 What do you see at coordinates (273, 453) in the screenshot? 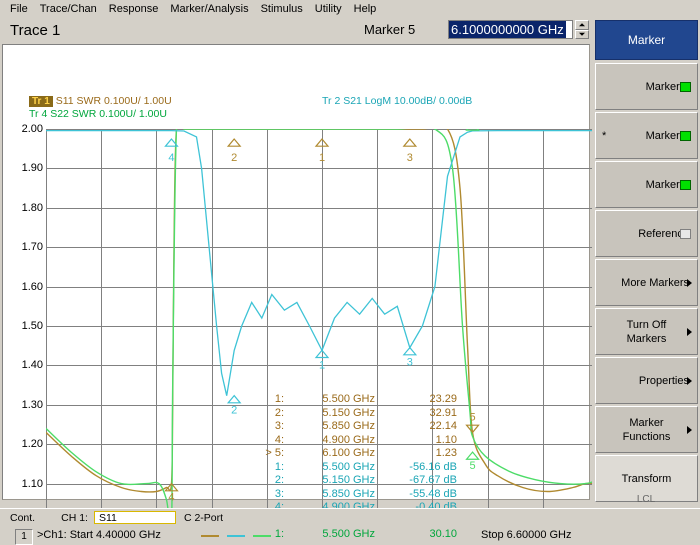
I see `marker-row-index: > 5` at bounding box center [273, 453].